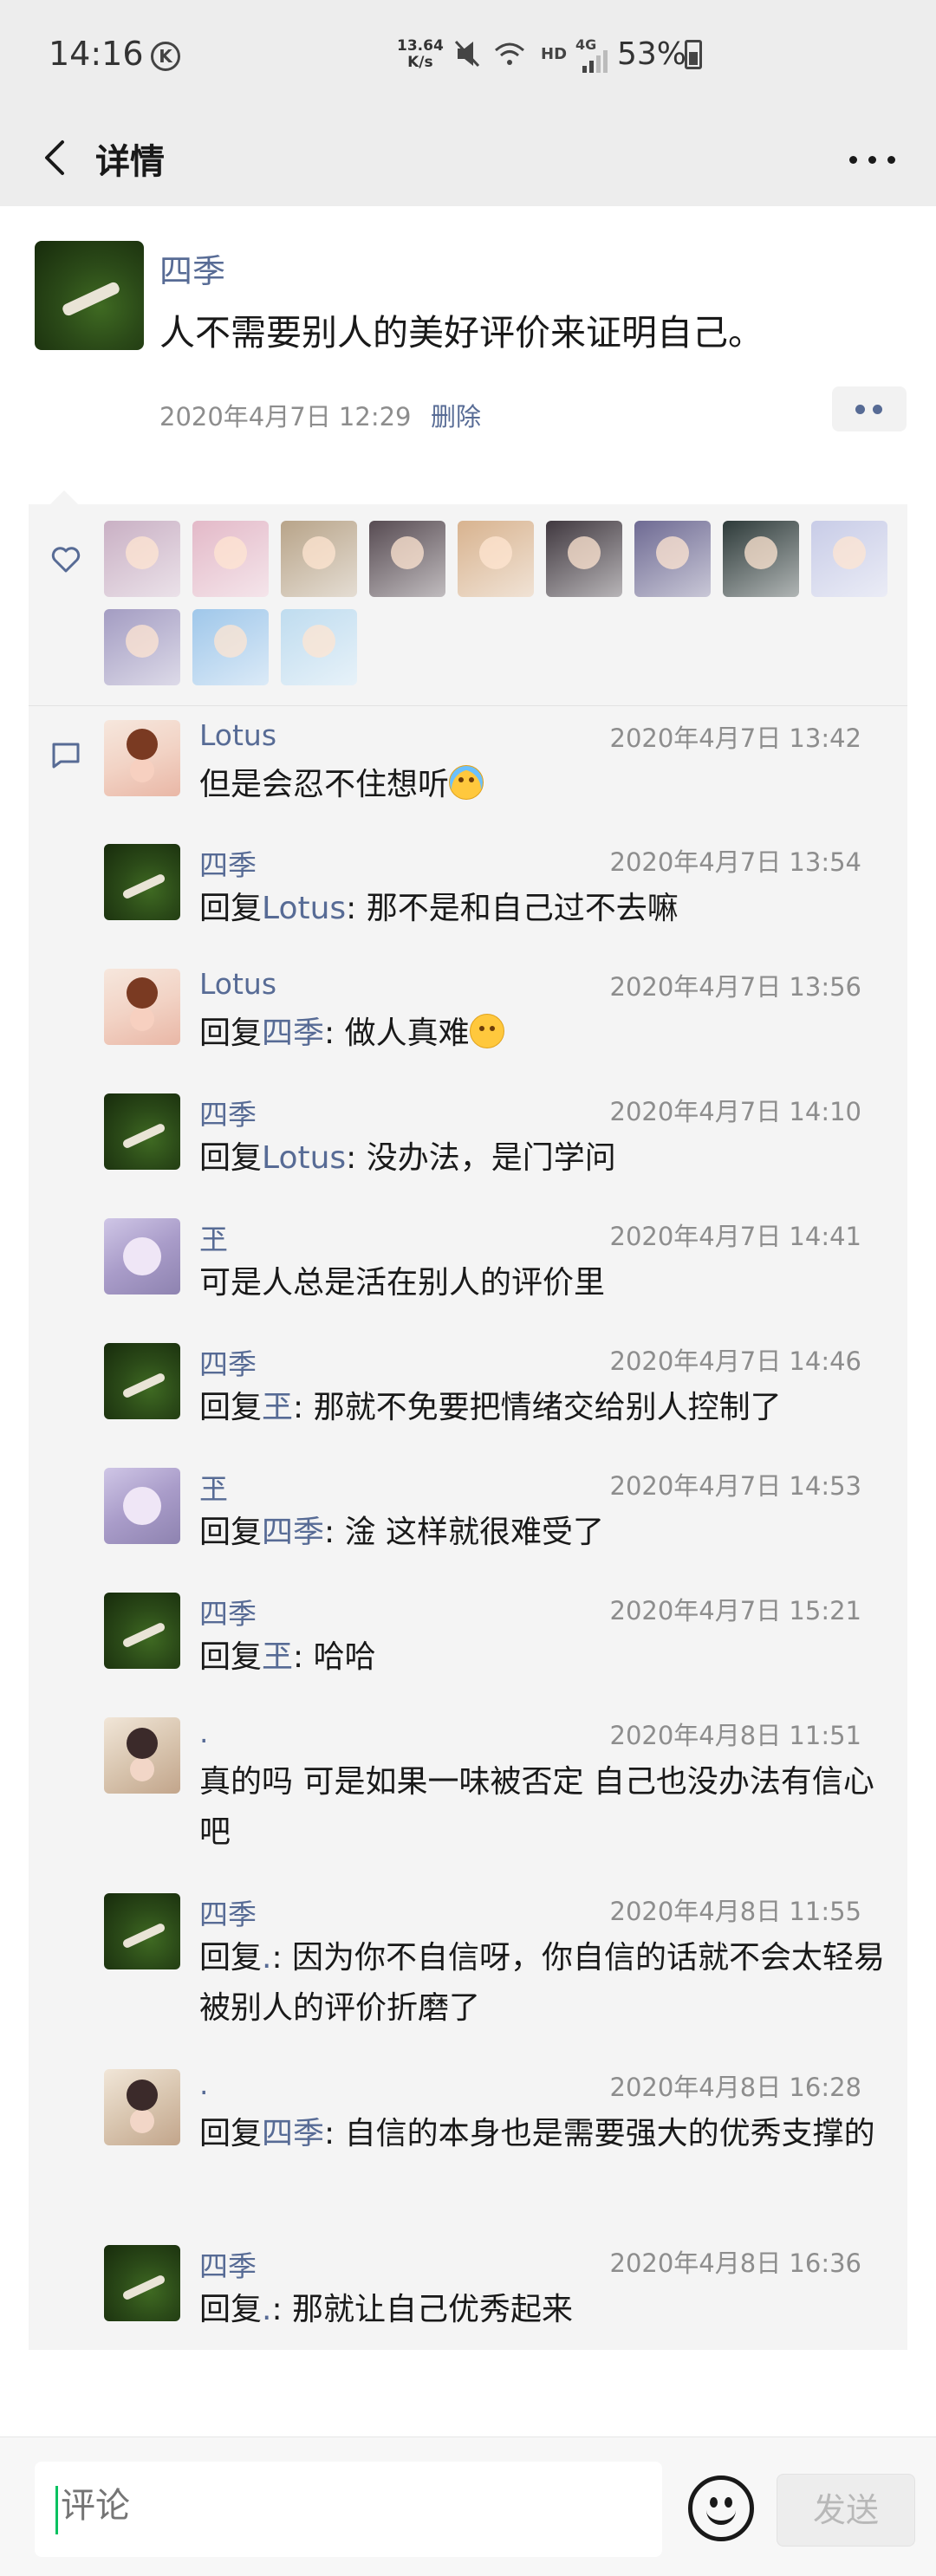 The width and height of the screenshot is (936, 2576). I want to click on hd-label: HD, so click(554, 54).